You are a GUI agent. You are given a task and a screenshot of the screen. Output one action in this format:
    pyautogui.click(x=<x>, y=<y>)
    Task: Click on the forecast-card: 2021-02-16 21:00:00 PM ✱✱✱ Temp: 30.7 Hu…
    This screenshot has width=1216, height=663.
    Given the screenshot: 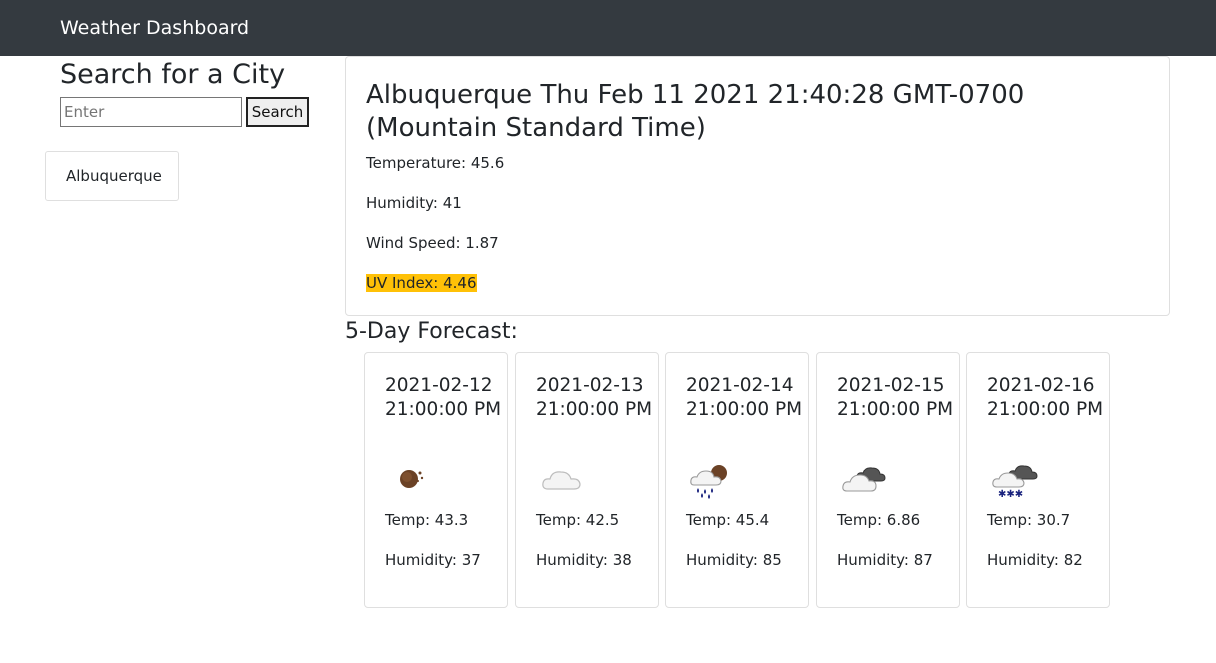 What is the action you would take?
    pyautogui.click(x=1038, y=480)
    